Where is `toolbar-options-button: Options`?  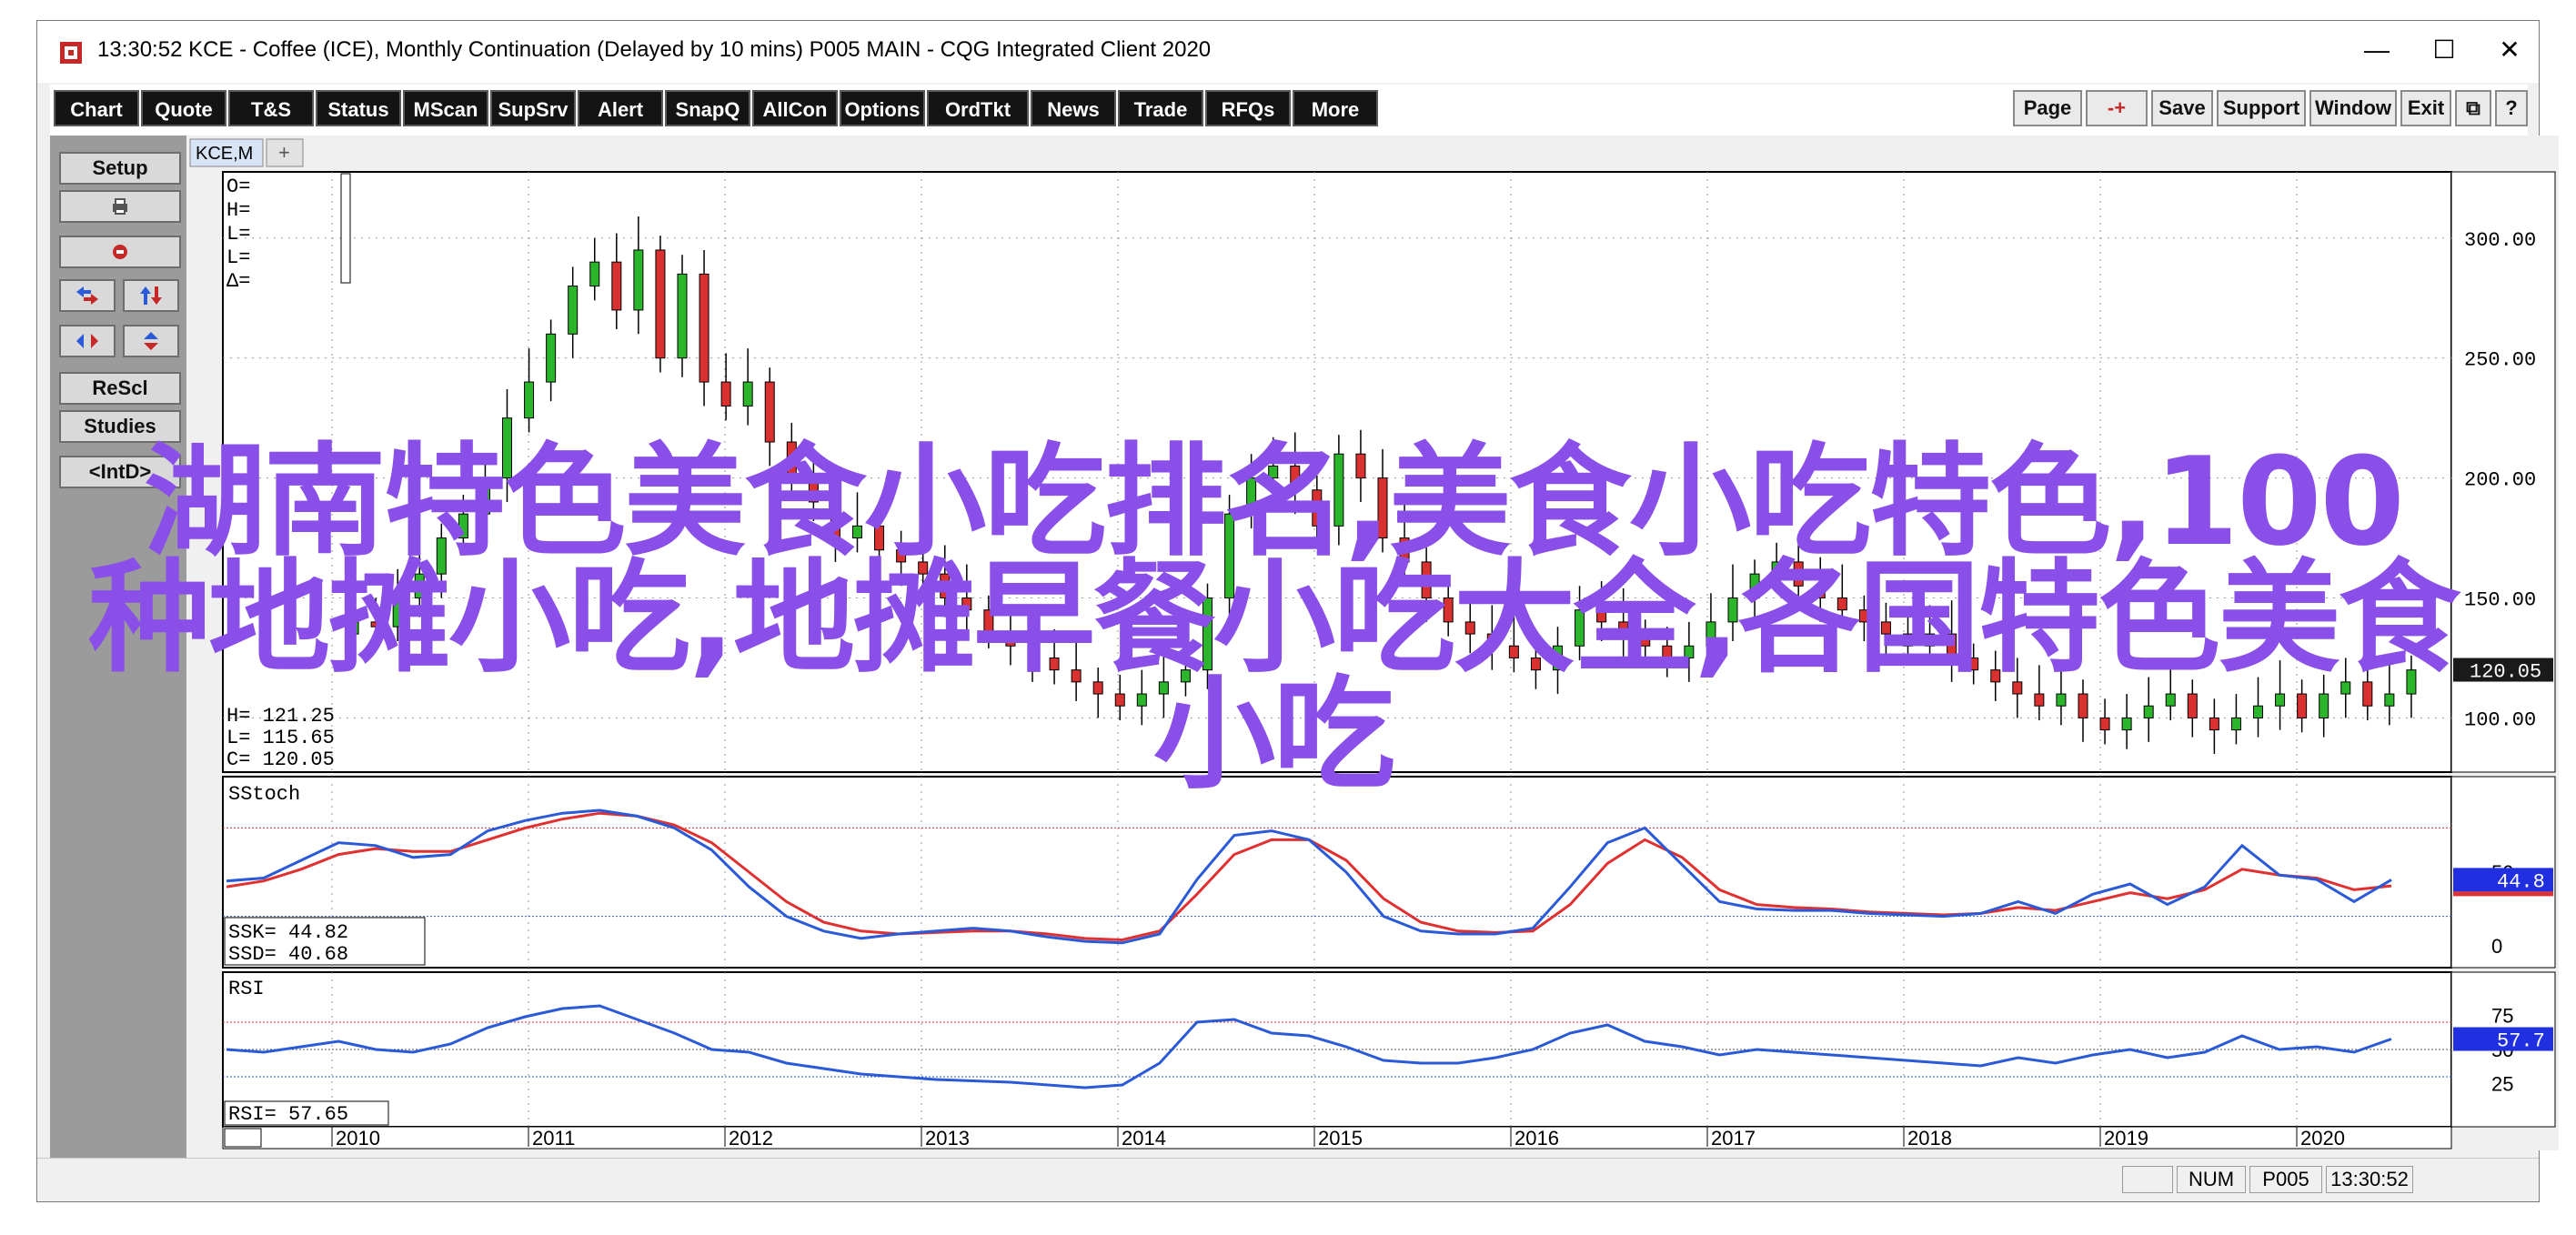 toolbar-options-button: Options is located at coordinates (882, 108).